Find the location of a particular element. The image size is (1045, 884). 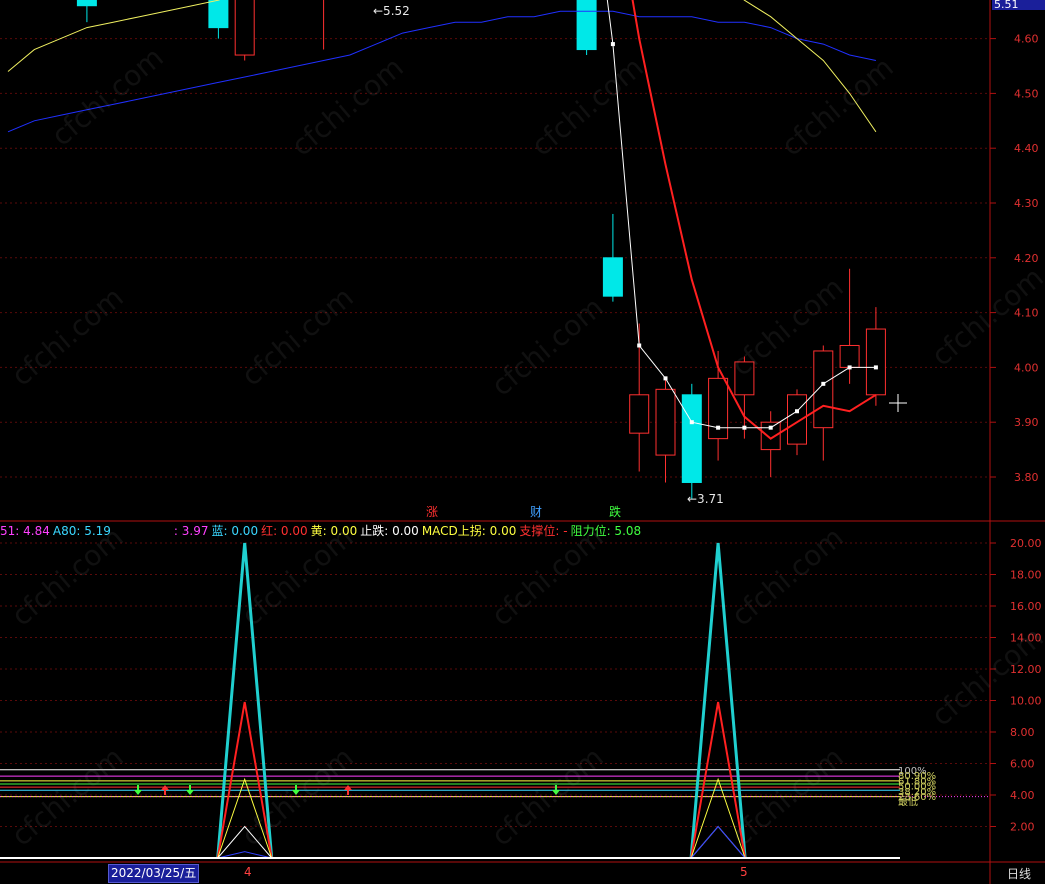

high-price-label: ←5.52 is located at coordinates (391, 11).